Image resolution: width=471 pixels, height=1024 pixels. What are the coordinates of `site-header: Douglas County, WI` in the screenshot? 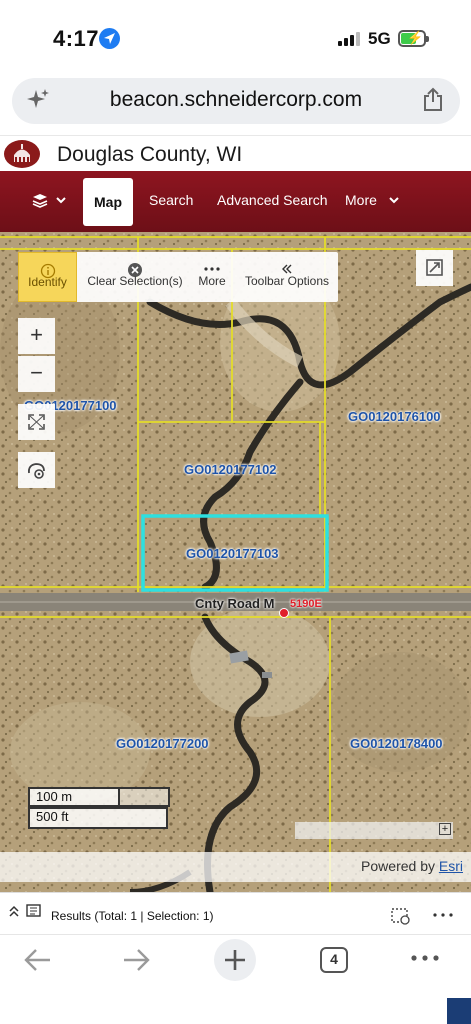 It's located at (235, 153).